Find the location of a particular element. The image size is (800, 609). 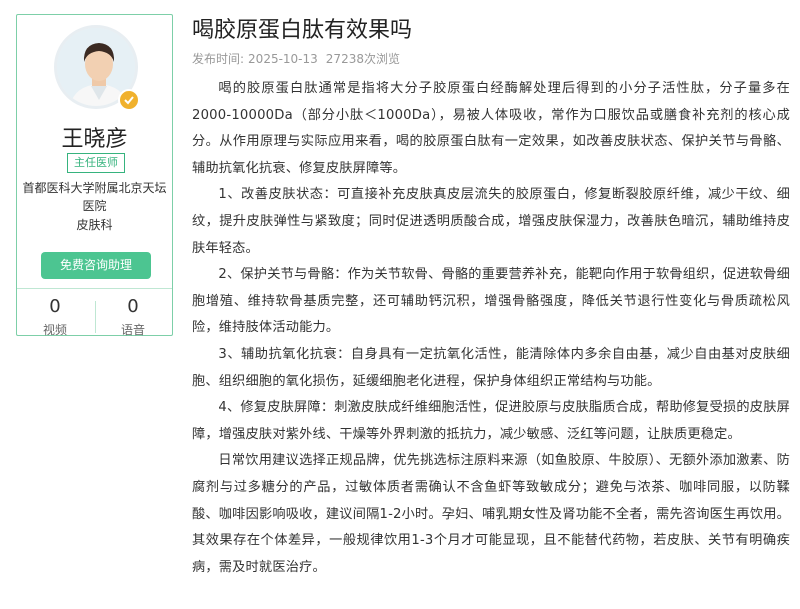

video-label: 视频 is located at coordinates (54, 330).